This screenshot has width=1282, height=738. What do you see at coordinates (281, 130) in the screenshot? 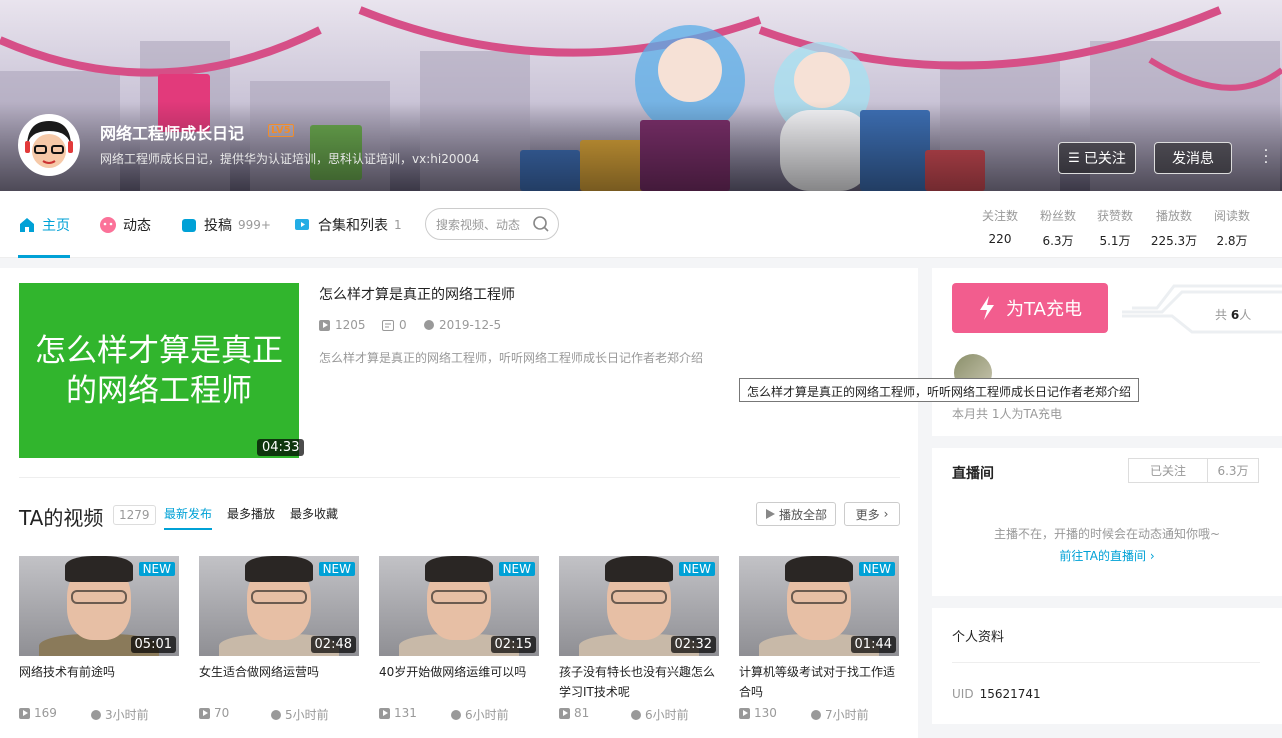
I see `level-badge: LV5` at bounding box center [281, 130].